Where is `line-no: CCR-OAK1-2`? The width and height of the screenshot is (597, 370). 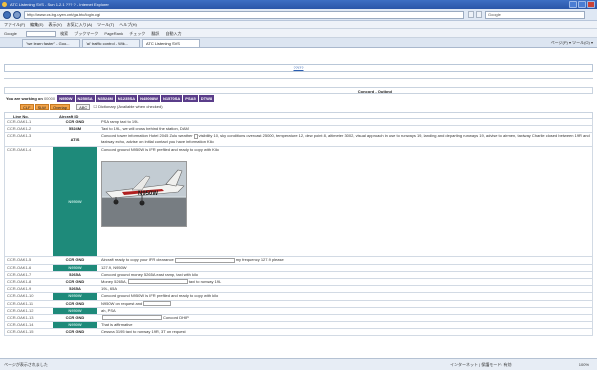
line-no: CCR-OAK1-2 is located at coordinates (19, 129).